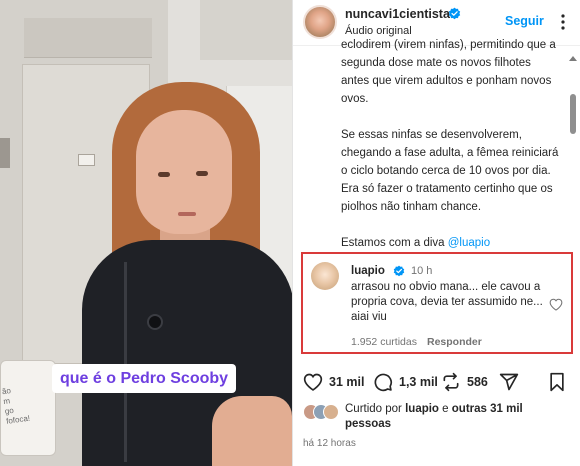  What do you see at coordinates (246, 30) in the screenshot?
I see `upper-cabinet` at bounding box center [246, 30].